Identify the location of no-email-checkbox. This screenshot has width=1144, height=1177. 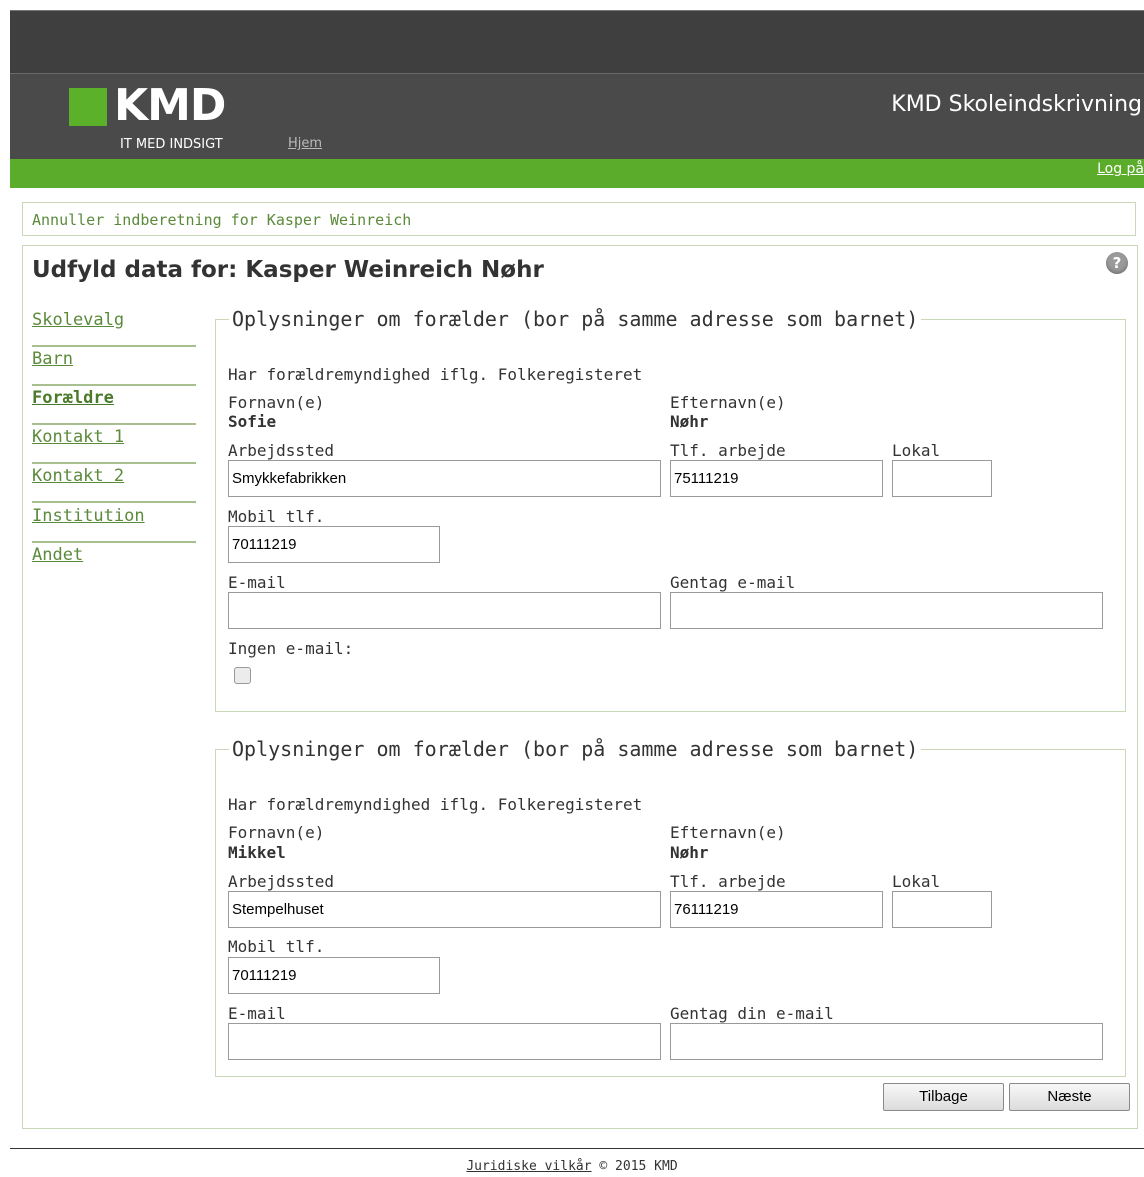
(242, 675).